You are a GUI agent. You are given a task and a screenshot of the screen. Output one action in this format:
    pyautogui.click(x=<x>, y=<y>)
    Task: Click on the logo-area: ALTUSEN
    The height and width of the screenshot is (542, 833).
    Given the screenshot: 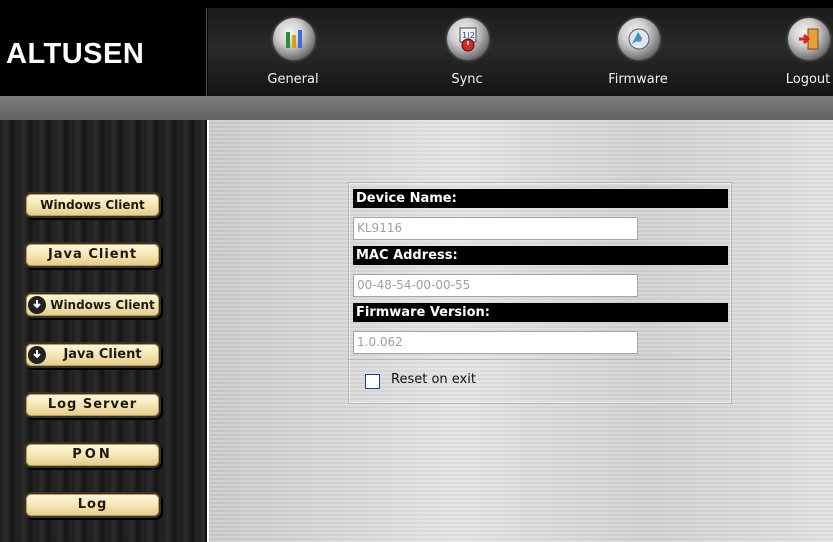 What is the action you would take?
    pyautogui.click(x=103, y=52)
    